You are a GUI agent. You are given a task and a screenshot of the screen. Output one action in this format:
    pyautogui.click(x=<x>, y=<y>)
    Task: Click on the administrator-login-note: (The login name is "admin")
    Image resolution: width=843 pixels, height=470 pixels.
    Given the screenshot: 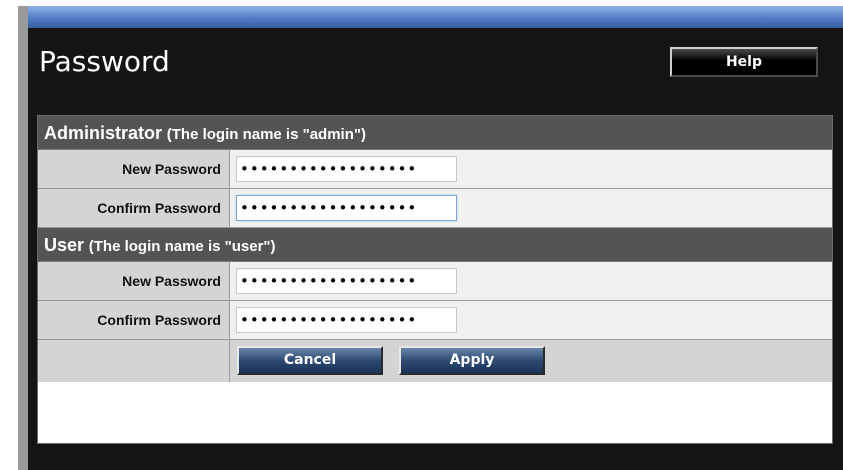 What is the action you would take?
    pyautogui.click(x=266, y=134)
    